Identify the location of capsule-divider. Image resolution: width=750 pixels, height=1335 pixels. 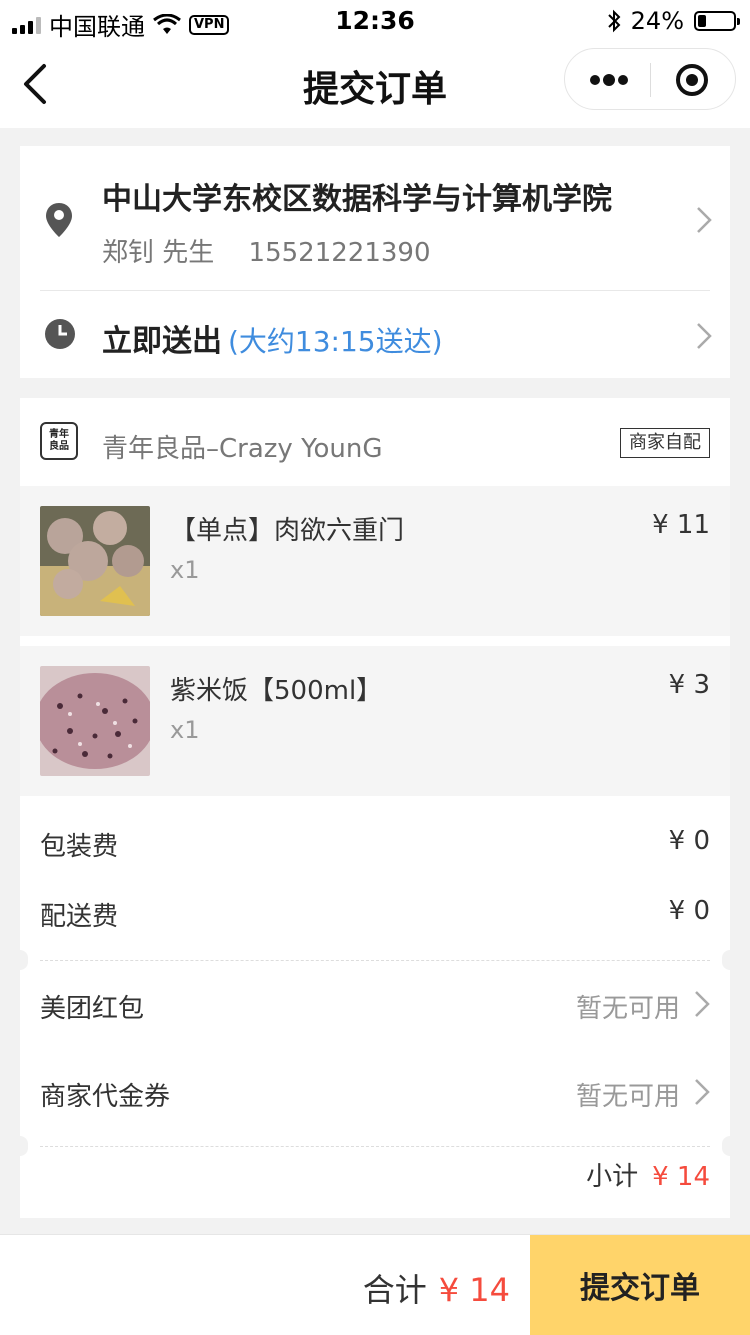
(650, 80).